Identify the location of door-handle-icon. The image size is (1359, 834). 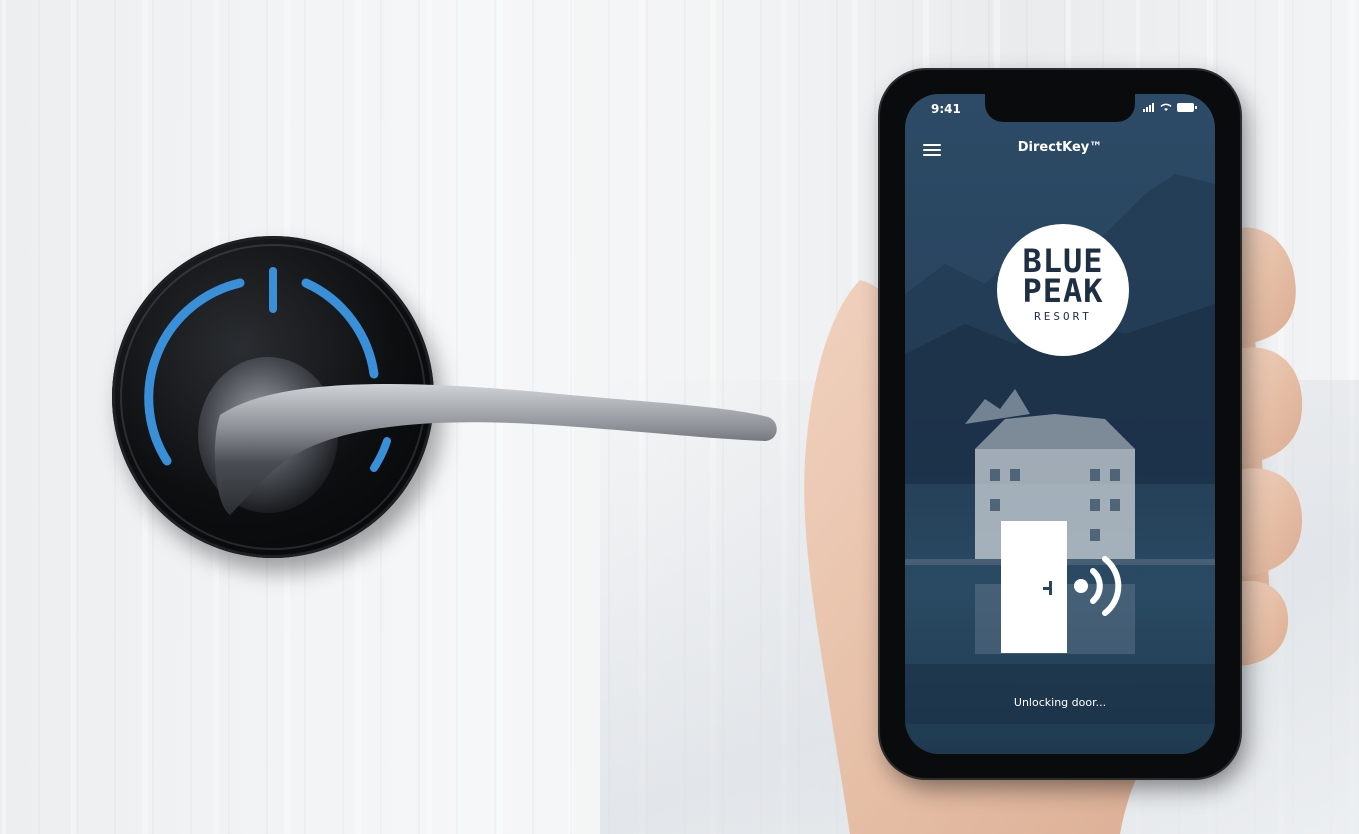
(1047, 588).